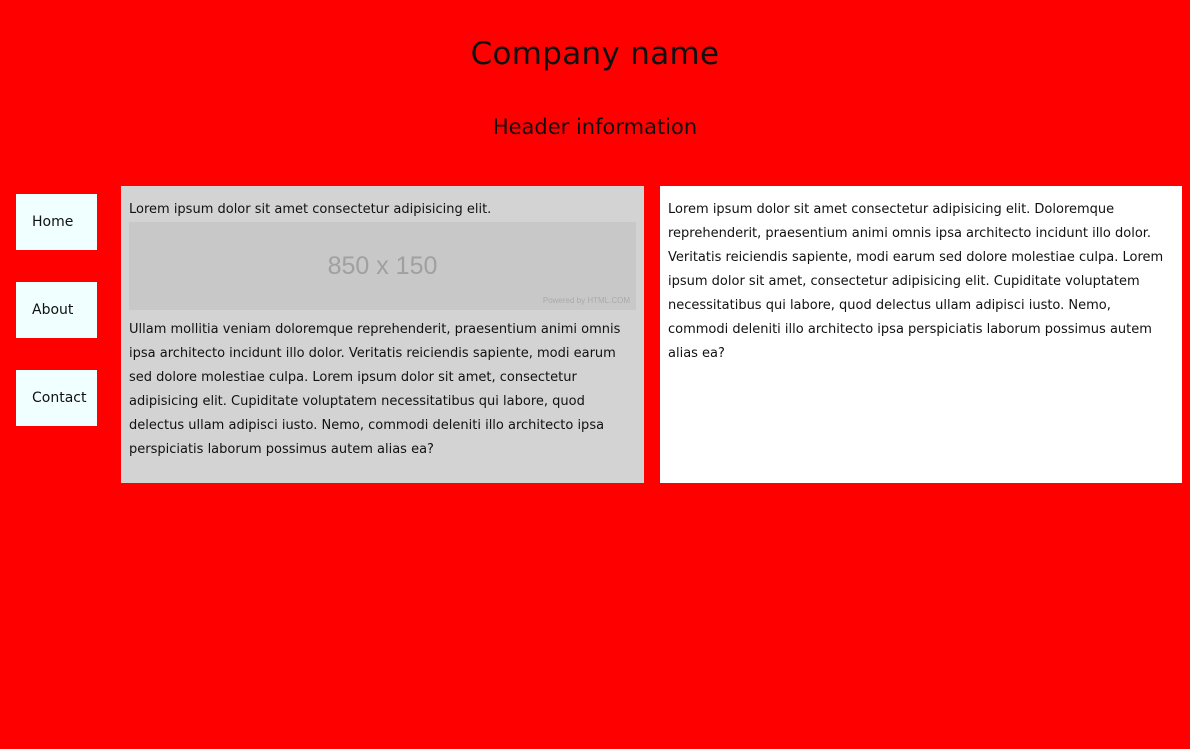  I want to click on placeholder-size-label: 850 x 150, so click(382, 266).